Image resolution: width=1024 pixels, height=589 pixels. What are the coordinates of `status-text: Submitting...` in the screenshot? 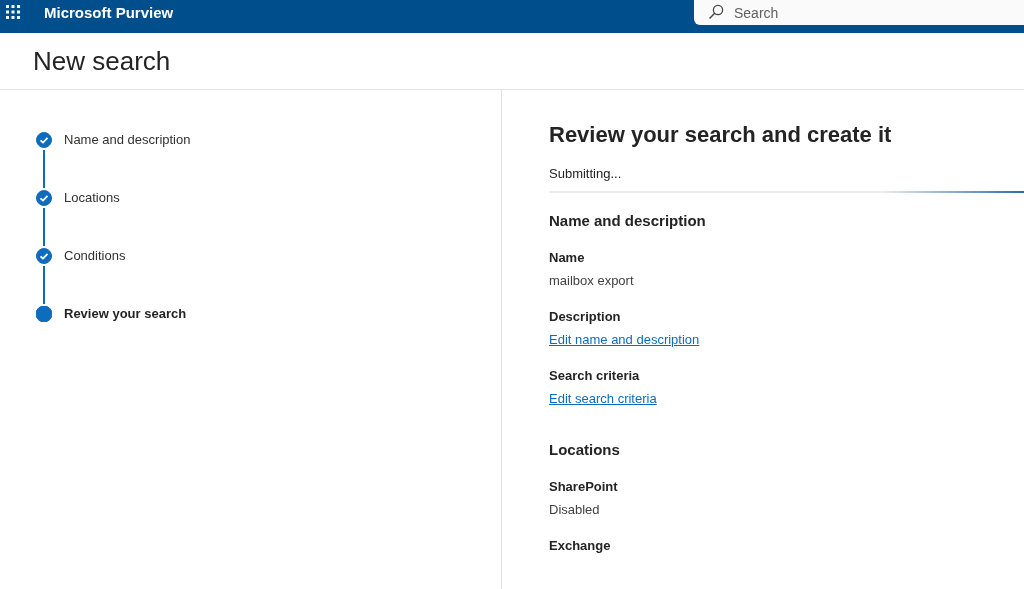 It's located at (586, 174).